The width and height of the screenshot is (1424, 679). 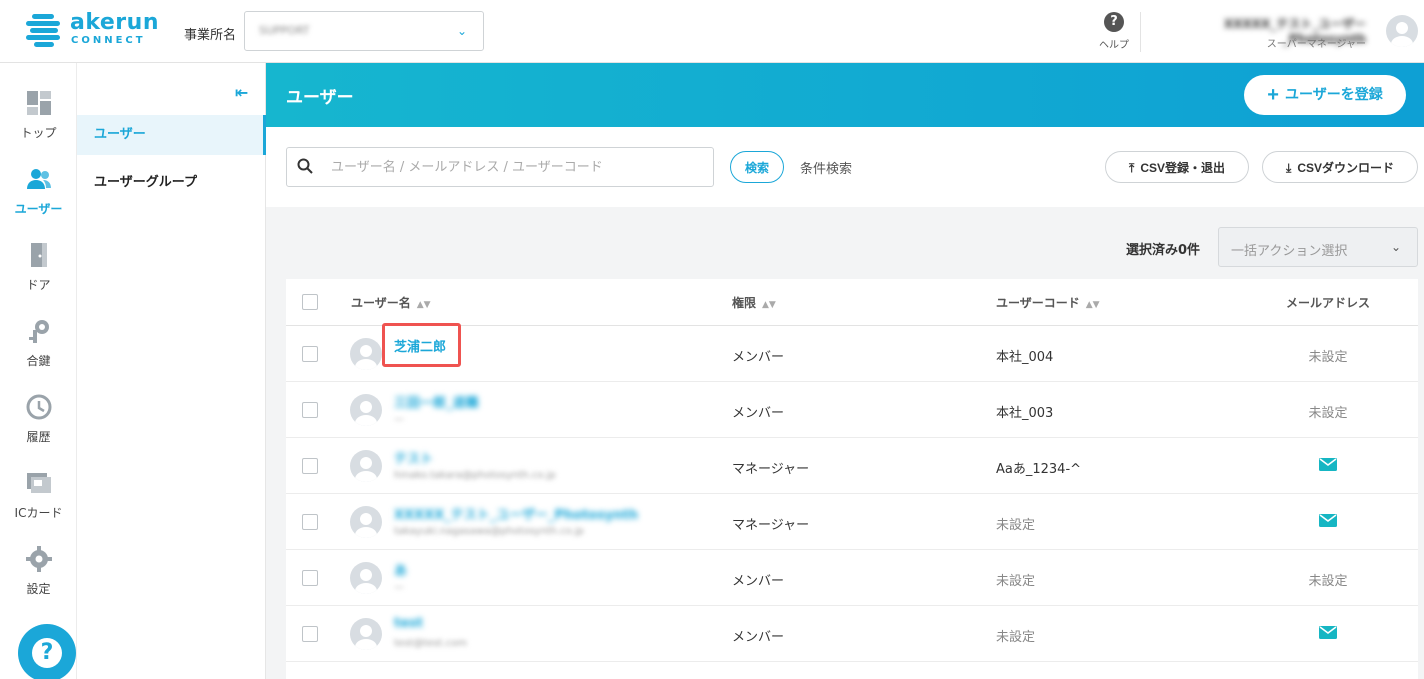 I want to click on csv-import-label: CSV登録・退出, so click(x=1182, y=167).